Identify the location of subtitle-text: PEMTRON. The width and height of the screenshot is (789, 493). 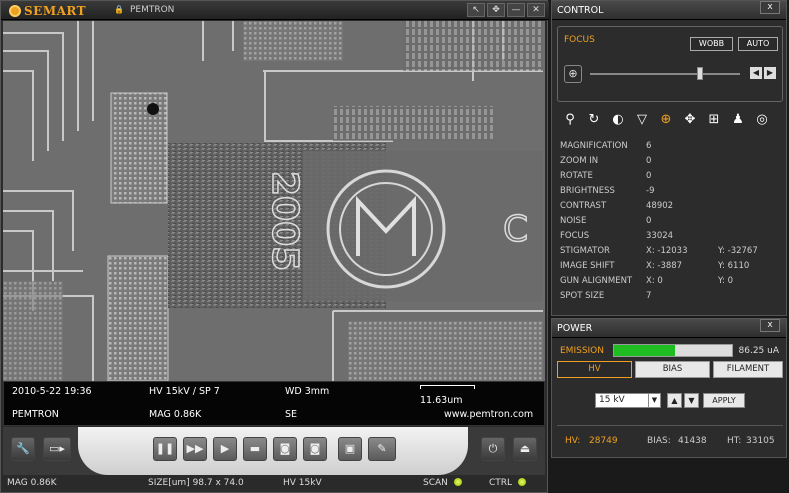
(152, 10).